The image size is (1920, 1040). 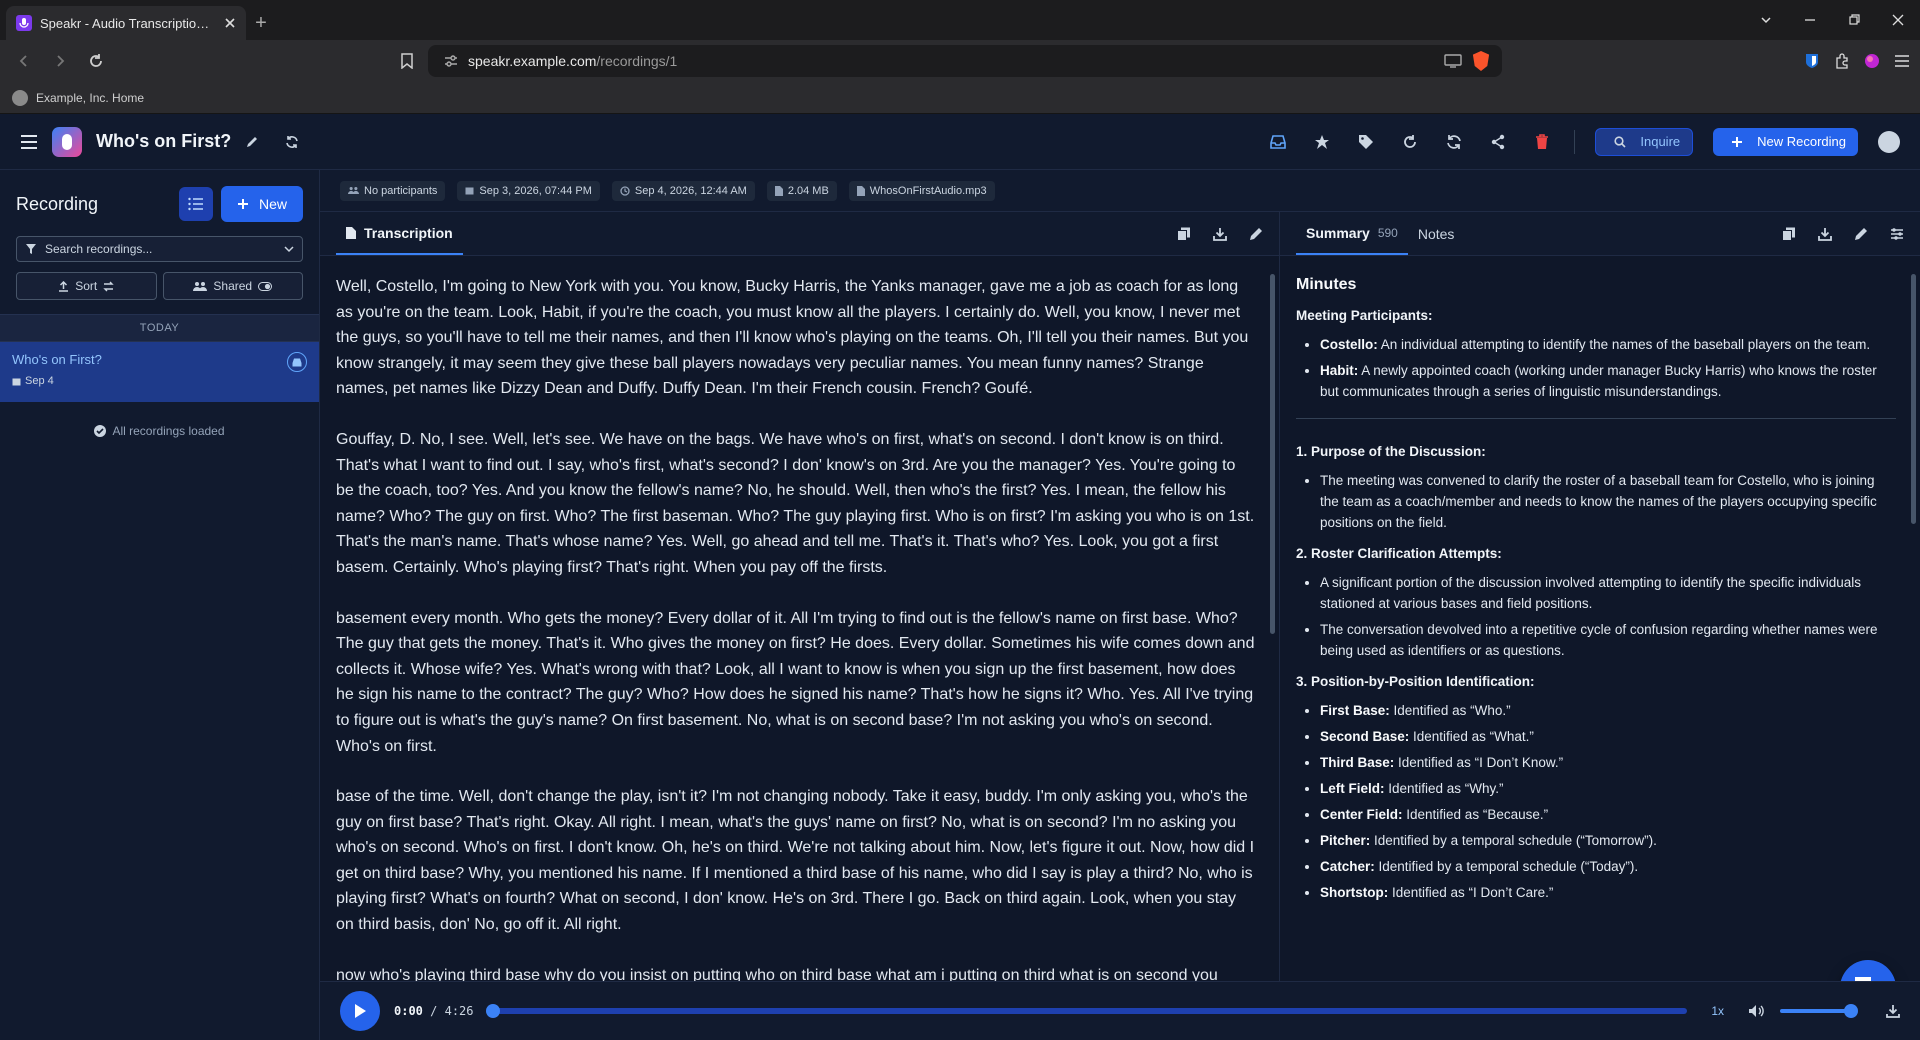 What do you see at coordinates (1352, 233) in the screenshot?
I see `tab-summary: Summary 590` at bounding box center [1352, 233].